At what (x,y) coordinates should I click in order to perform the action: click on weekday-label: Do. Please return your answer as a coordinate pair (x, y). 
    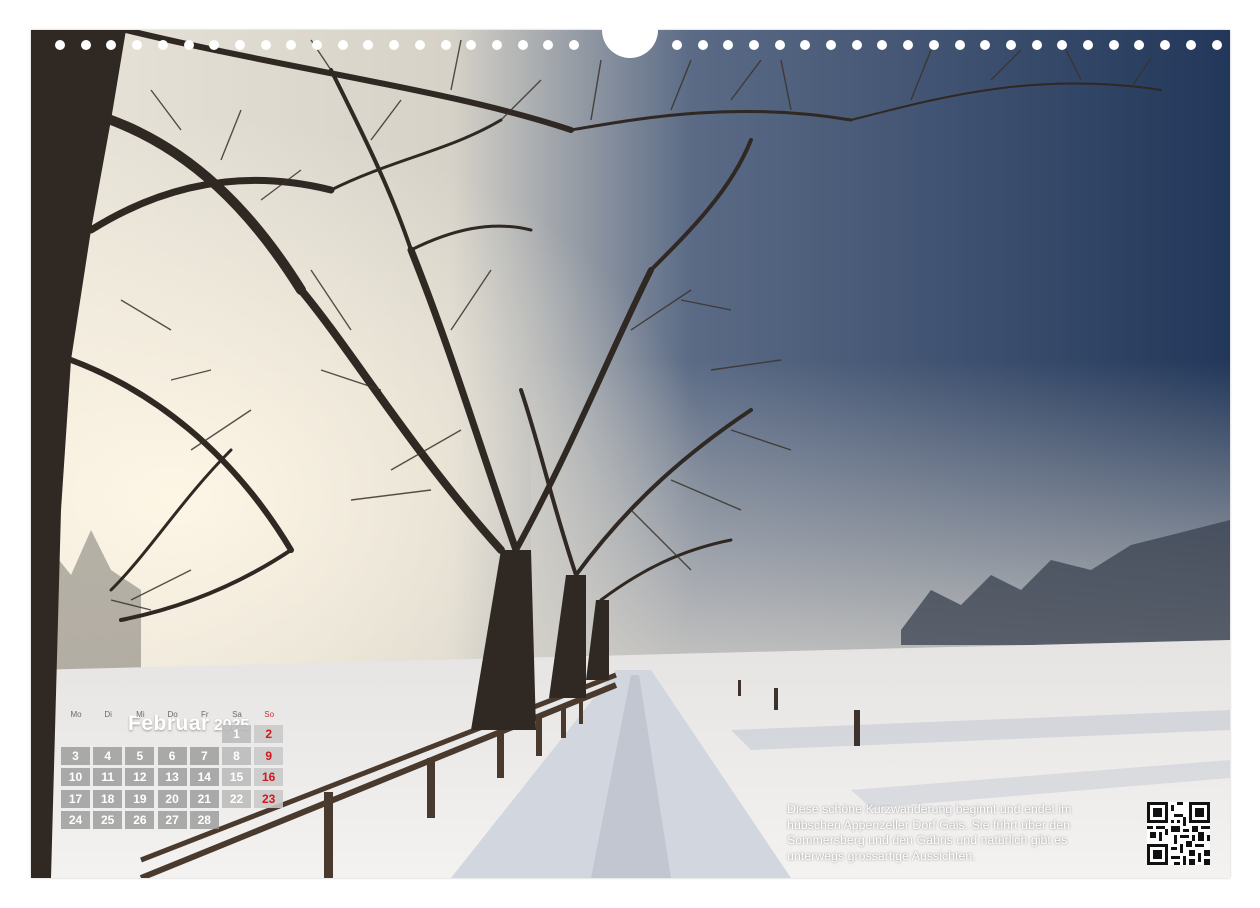
    Looking at the image, I should click on (172, 714).